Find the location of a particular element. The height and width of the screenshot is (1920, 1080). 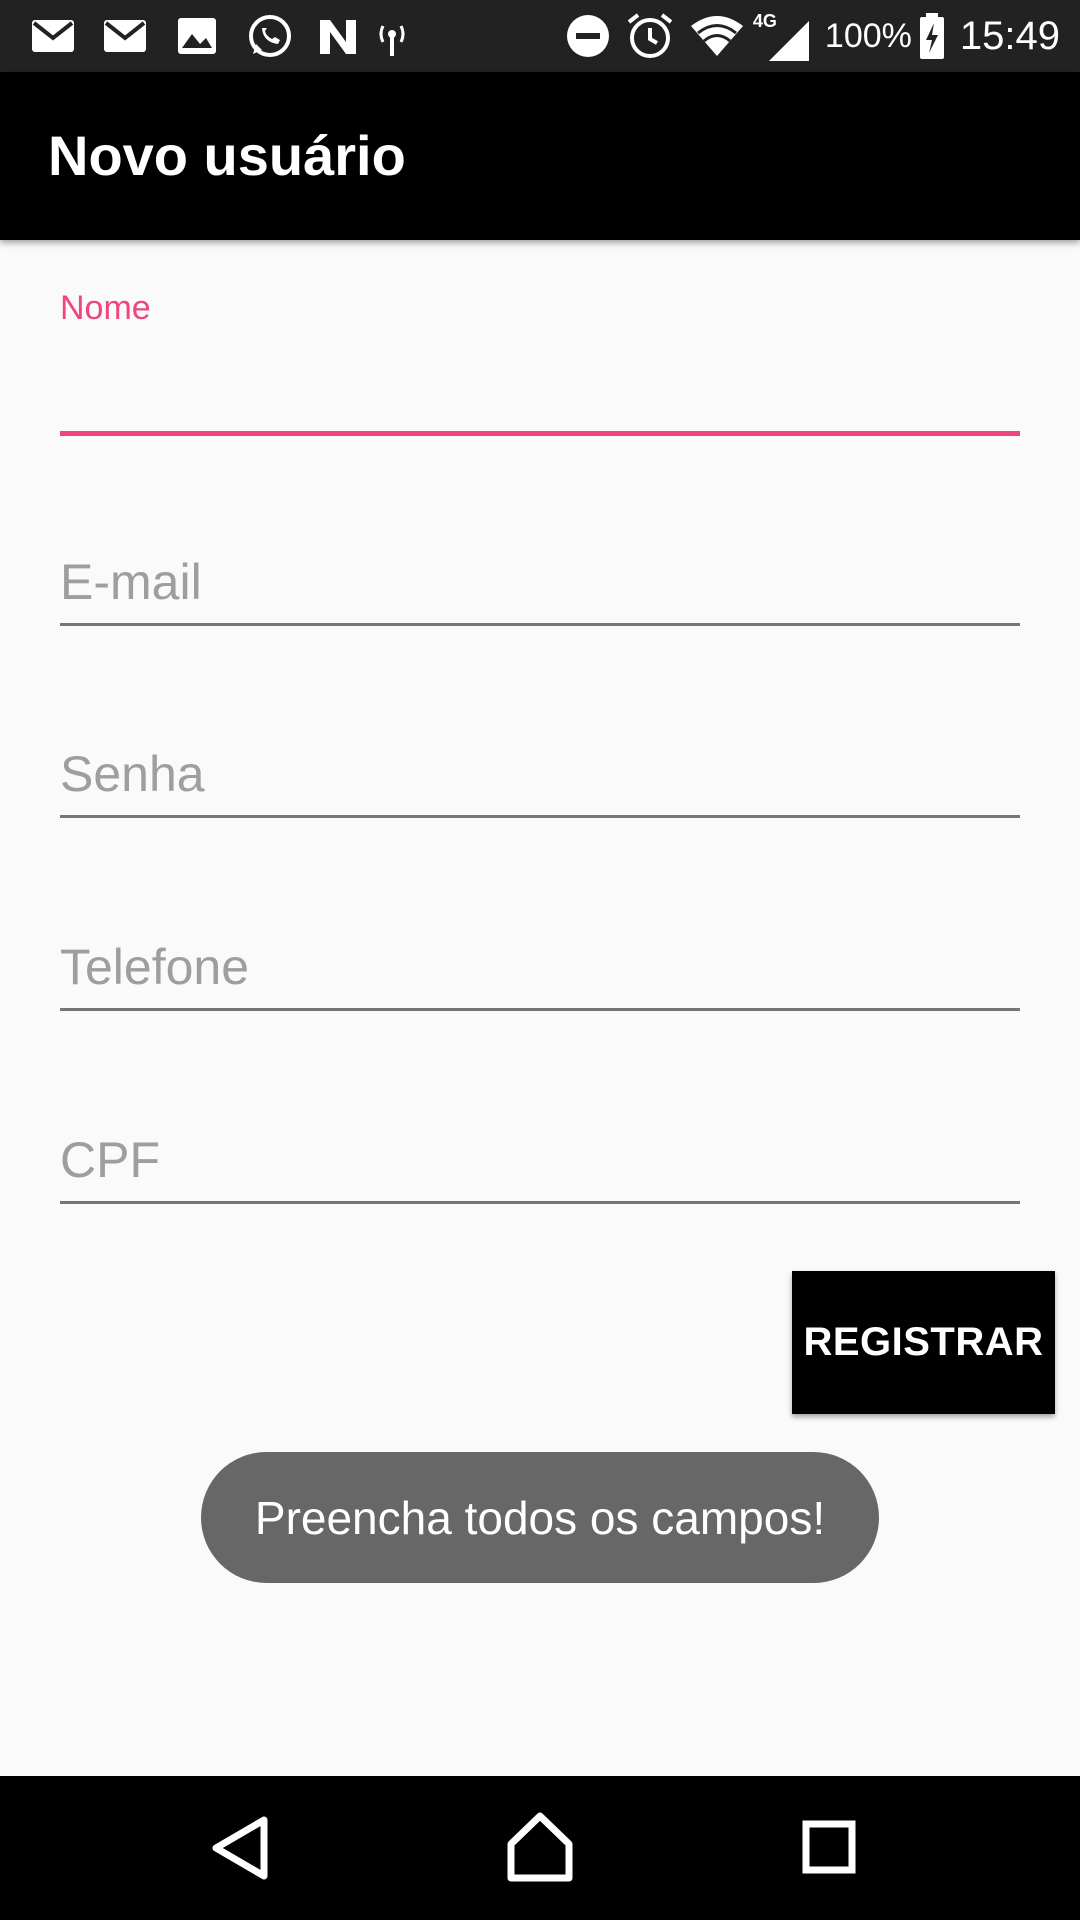

system-icons: 4G 100% 15:49 is located at coordinates (812, 36).